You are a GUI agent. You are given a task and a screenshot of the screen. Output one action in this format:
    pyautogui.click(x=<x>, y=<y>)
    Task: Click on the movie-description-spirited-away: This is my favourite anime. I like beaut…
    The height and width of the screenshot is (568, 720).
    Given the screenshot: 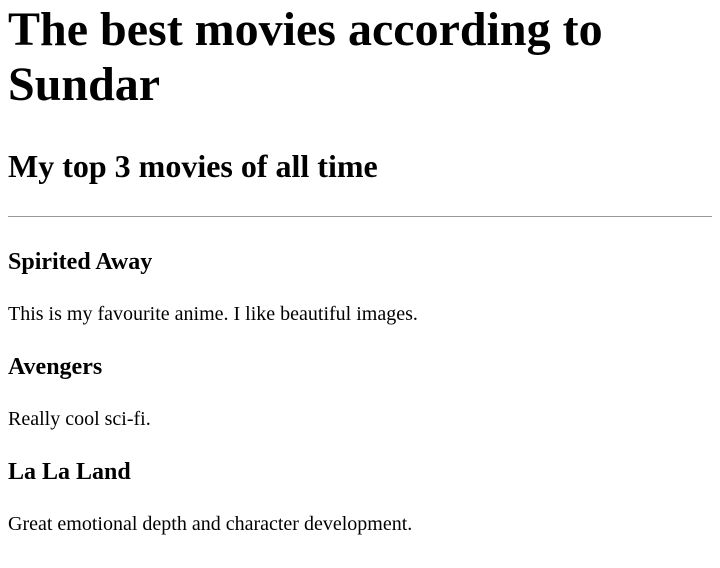 What is the action you would take?
    pyautogui.click(x=213, y=314)
    